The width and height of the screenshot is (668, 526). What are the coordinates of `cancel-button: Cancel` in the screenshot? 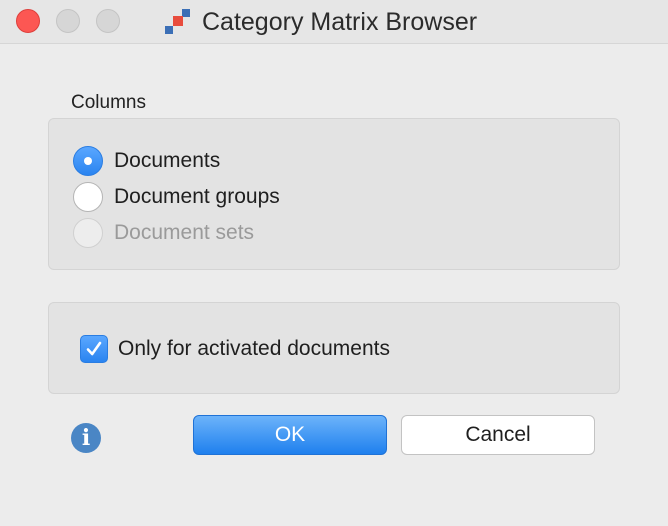 It's located at (498, 435).